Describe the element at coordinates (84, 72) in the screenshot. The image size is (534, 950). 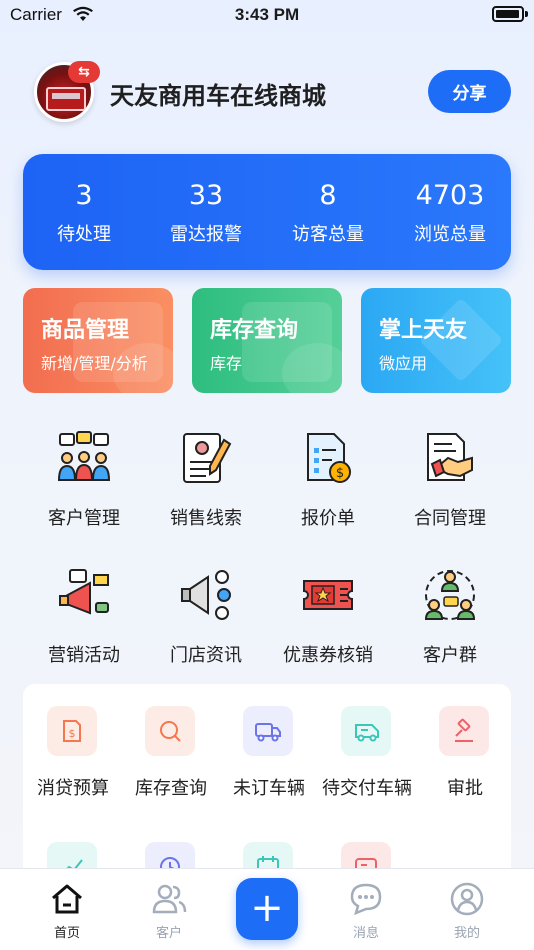
I see `switch-shop-badge: ⇆` at that location.